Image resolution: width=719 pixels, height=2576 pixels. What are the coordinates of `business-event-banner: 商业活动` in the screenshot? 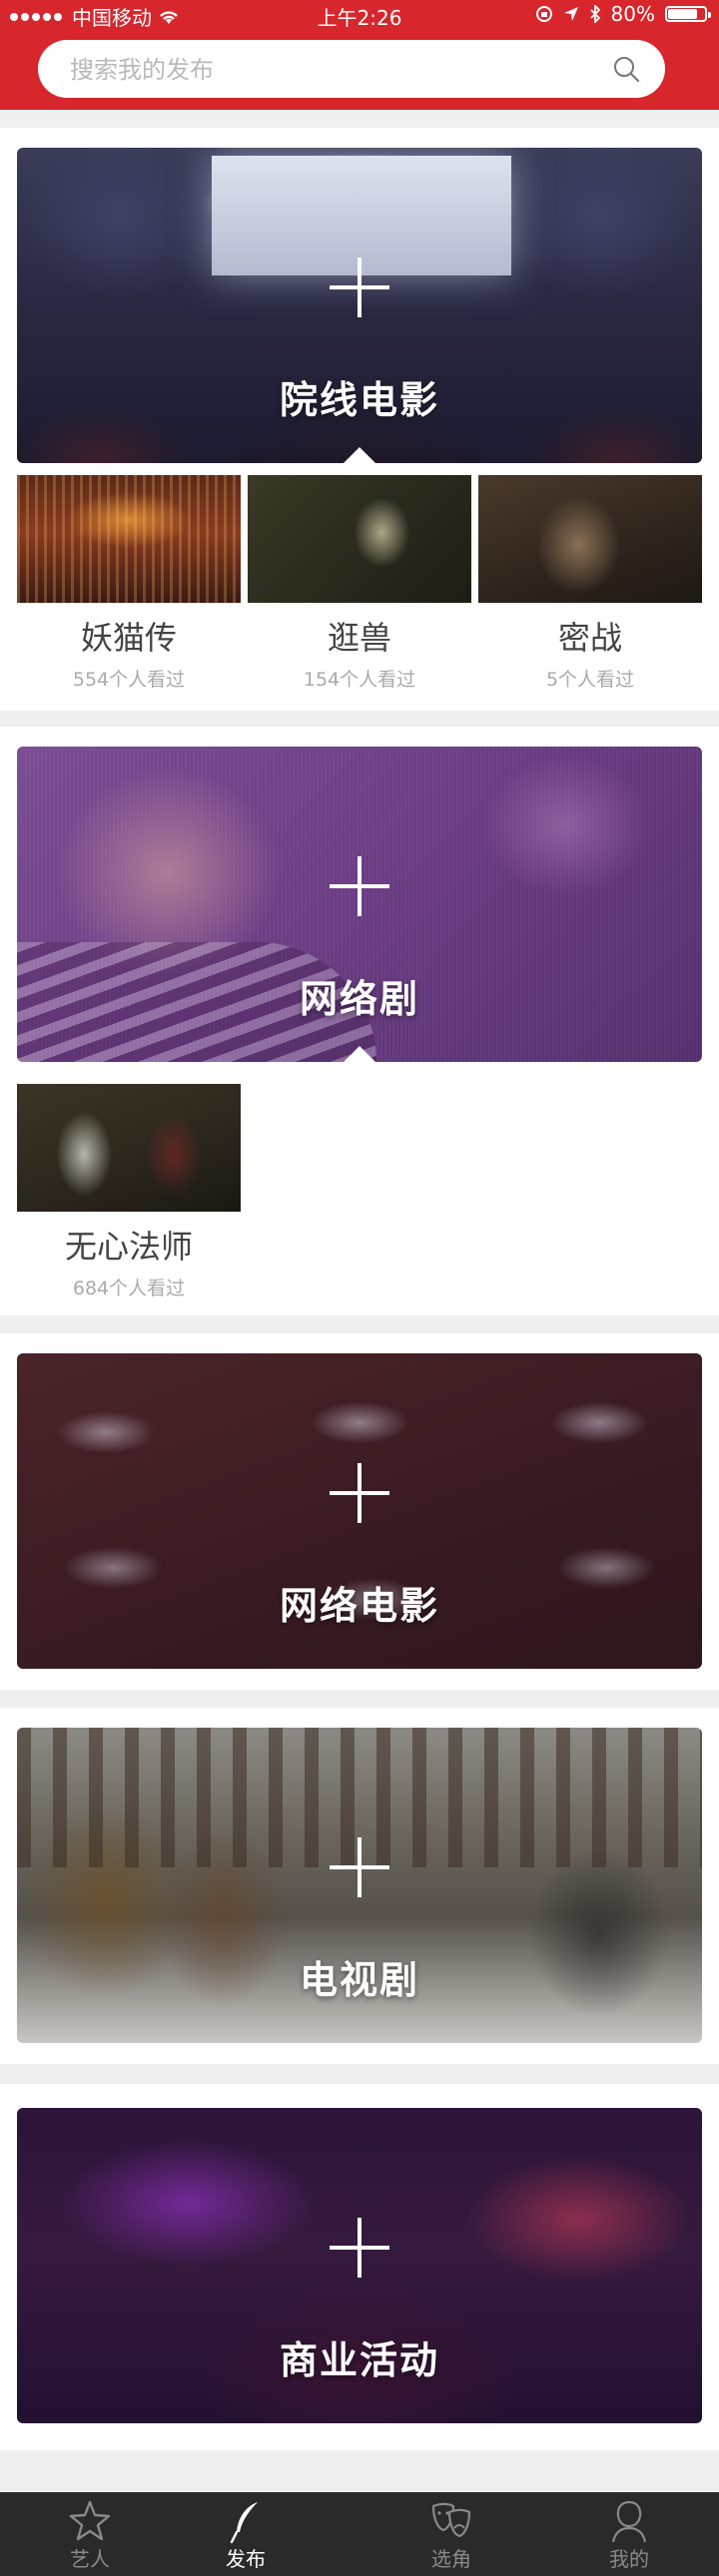 It's located at (359, 2265).